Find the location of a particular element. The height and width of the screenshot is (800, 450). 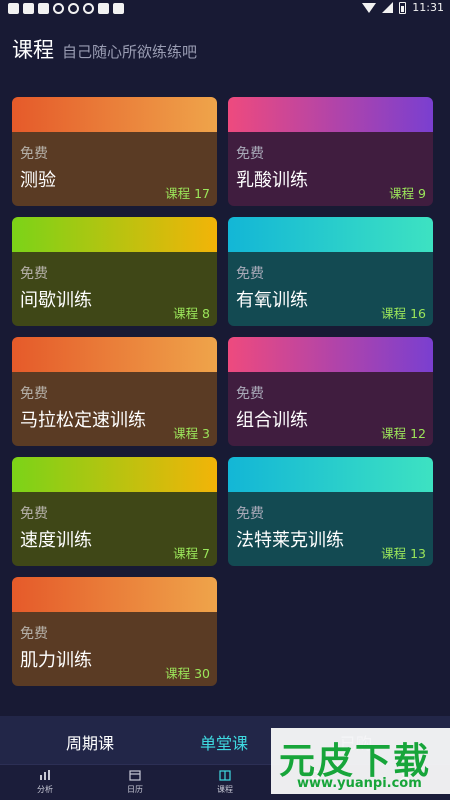

nav-label: 日历 is located at coordinates (135, 789).